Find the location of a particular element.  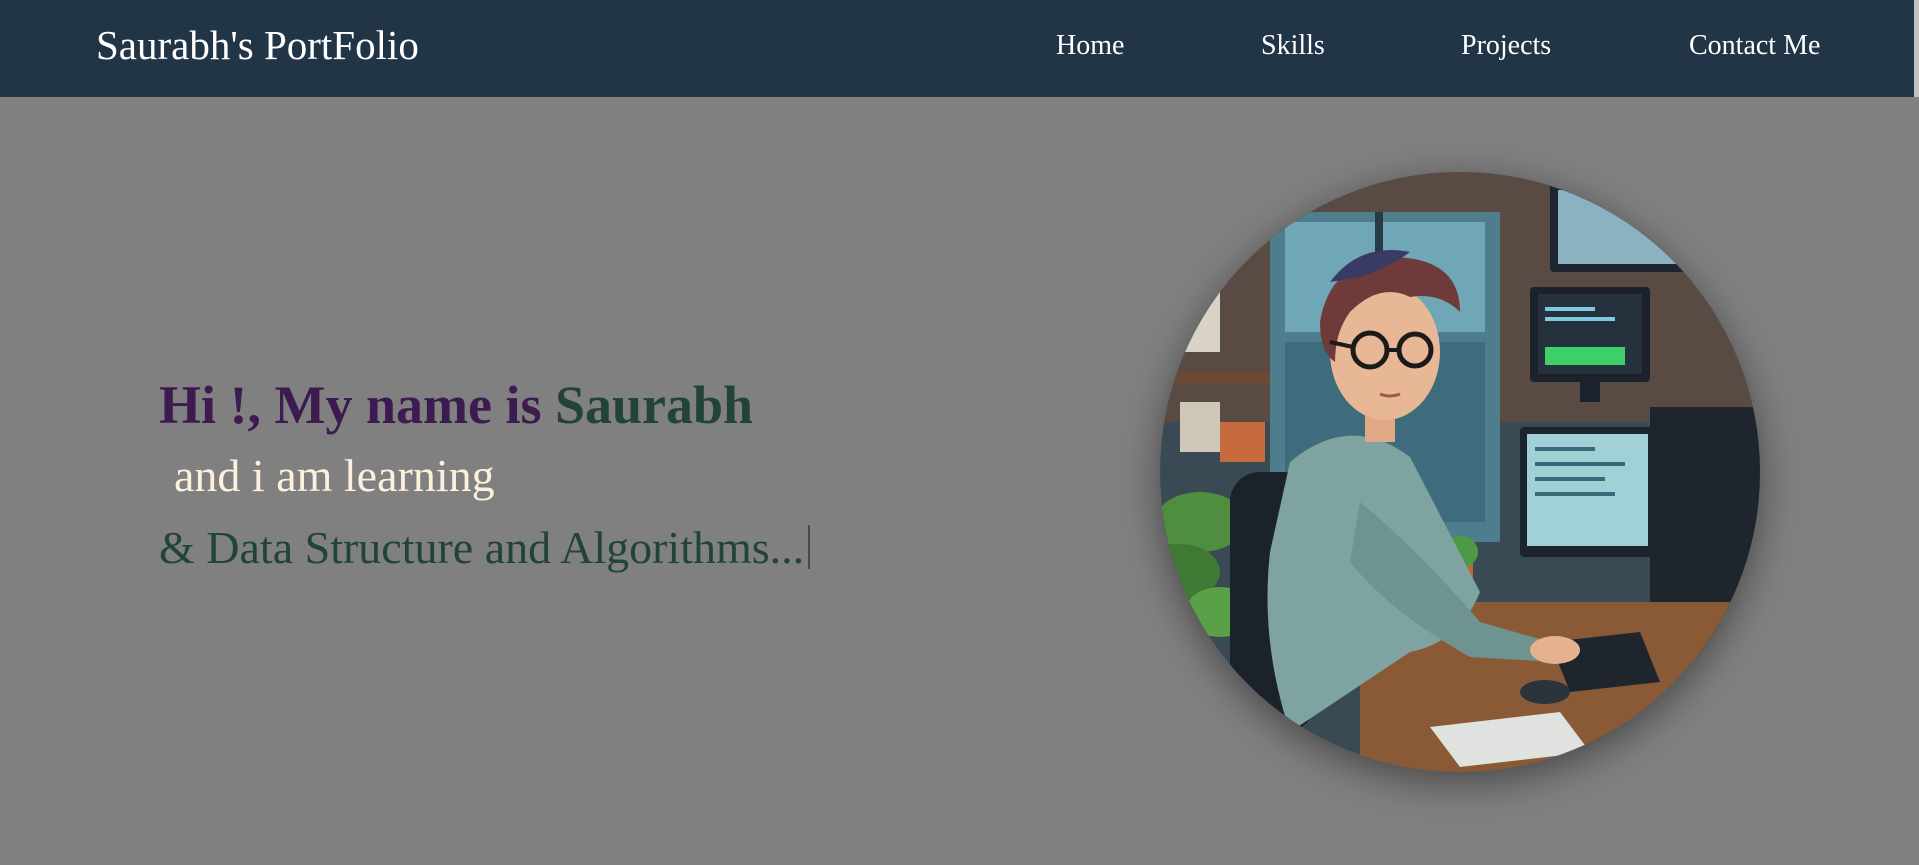

learning-line: and i am learning is located at coordinates (334, 475).